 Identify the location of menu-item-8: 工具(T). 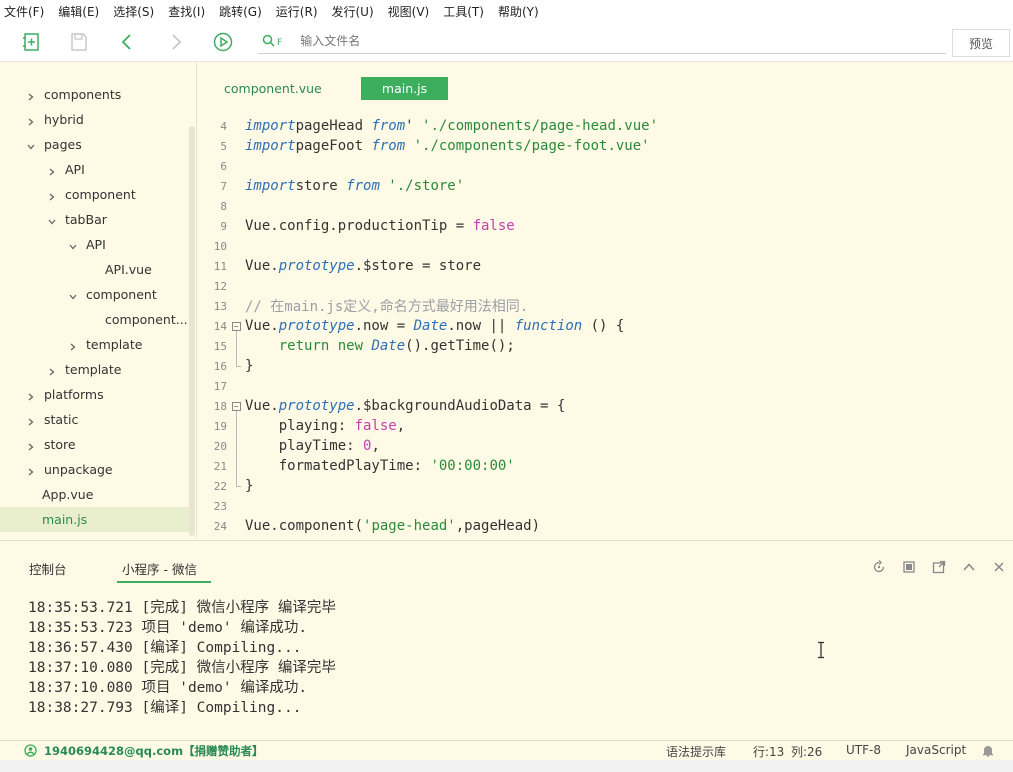
(463, 11).